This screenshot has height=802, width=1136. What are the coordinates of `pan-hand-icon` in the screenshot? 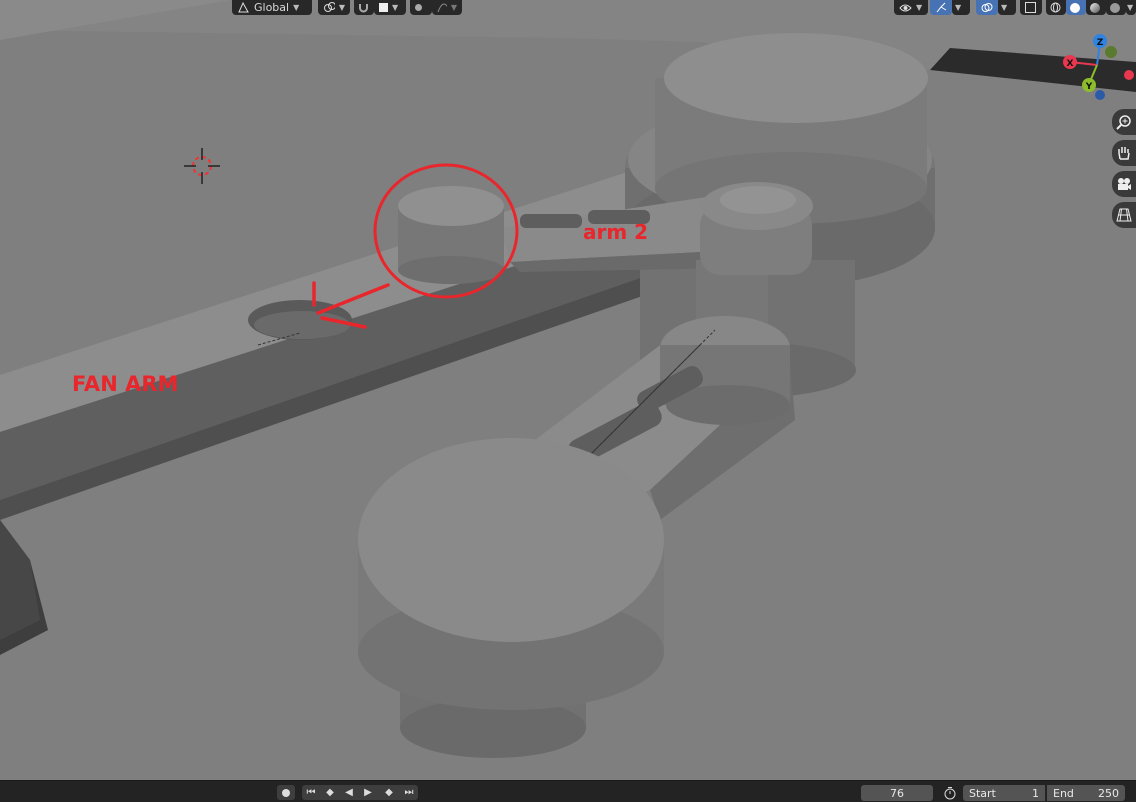 It's located at (1124, 153).